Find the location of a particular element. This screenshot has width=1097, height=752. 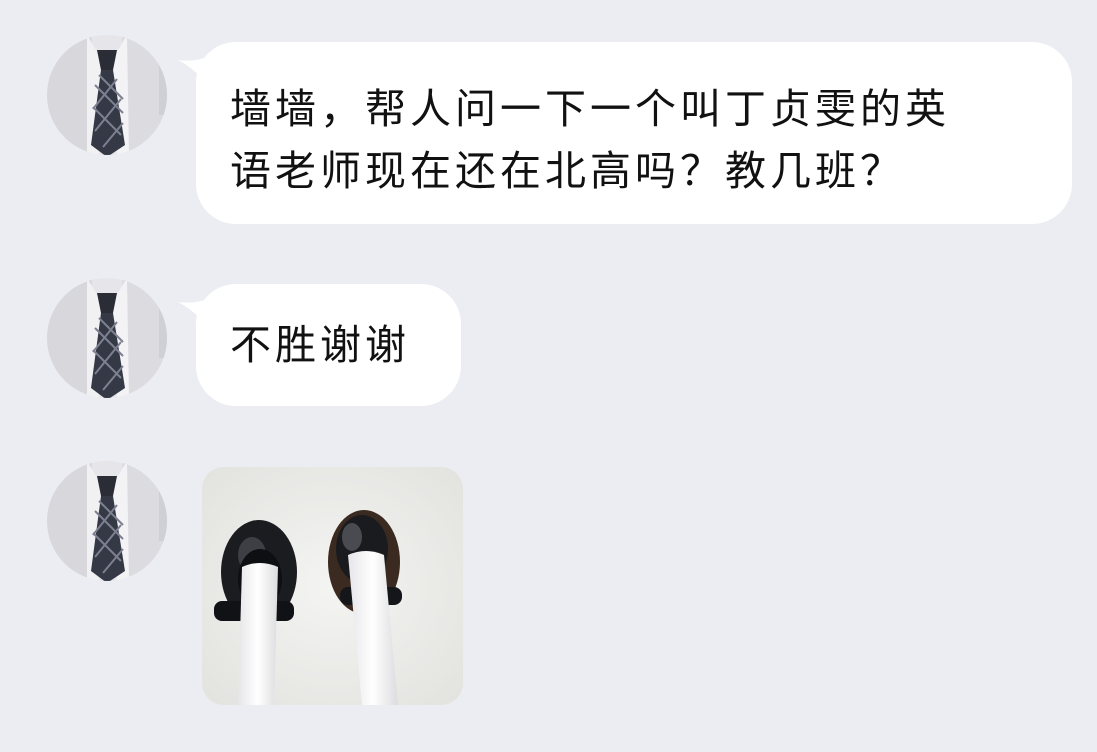

message-image-shoes is located at coordinates (332, 586).